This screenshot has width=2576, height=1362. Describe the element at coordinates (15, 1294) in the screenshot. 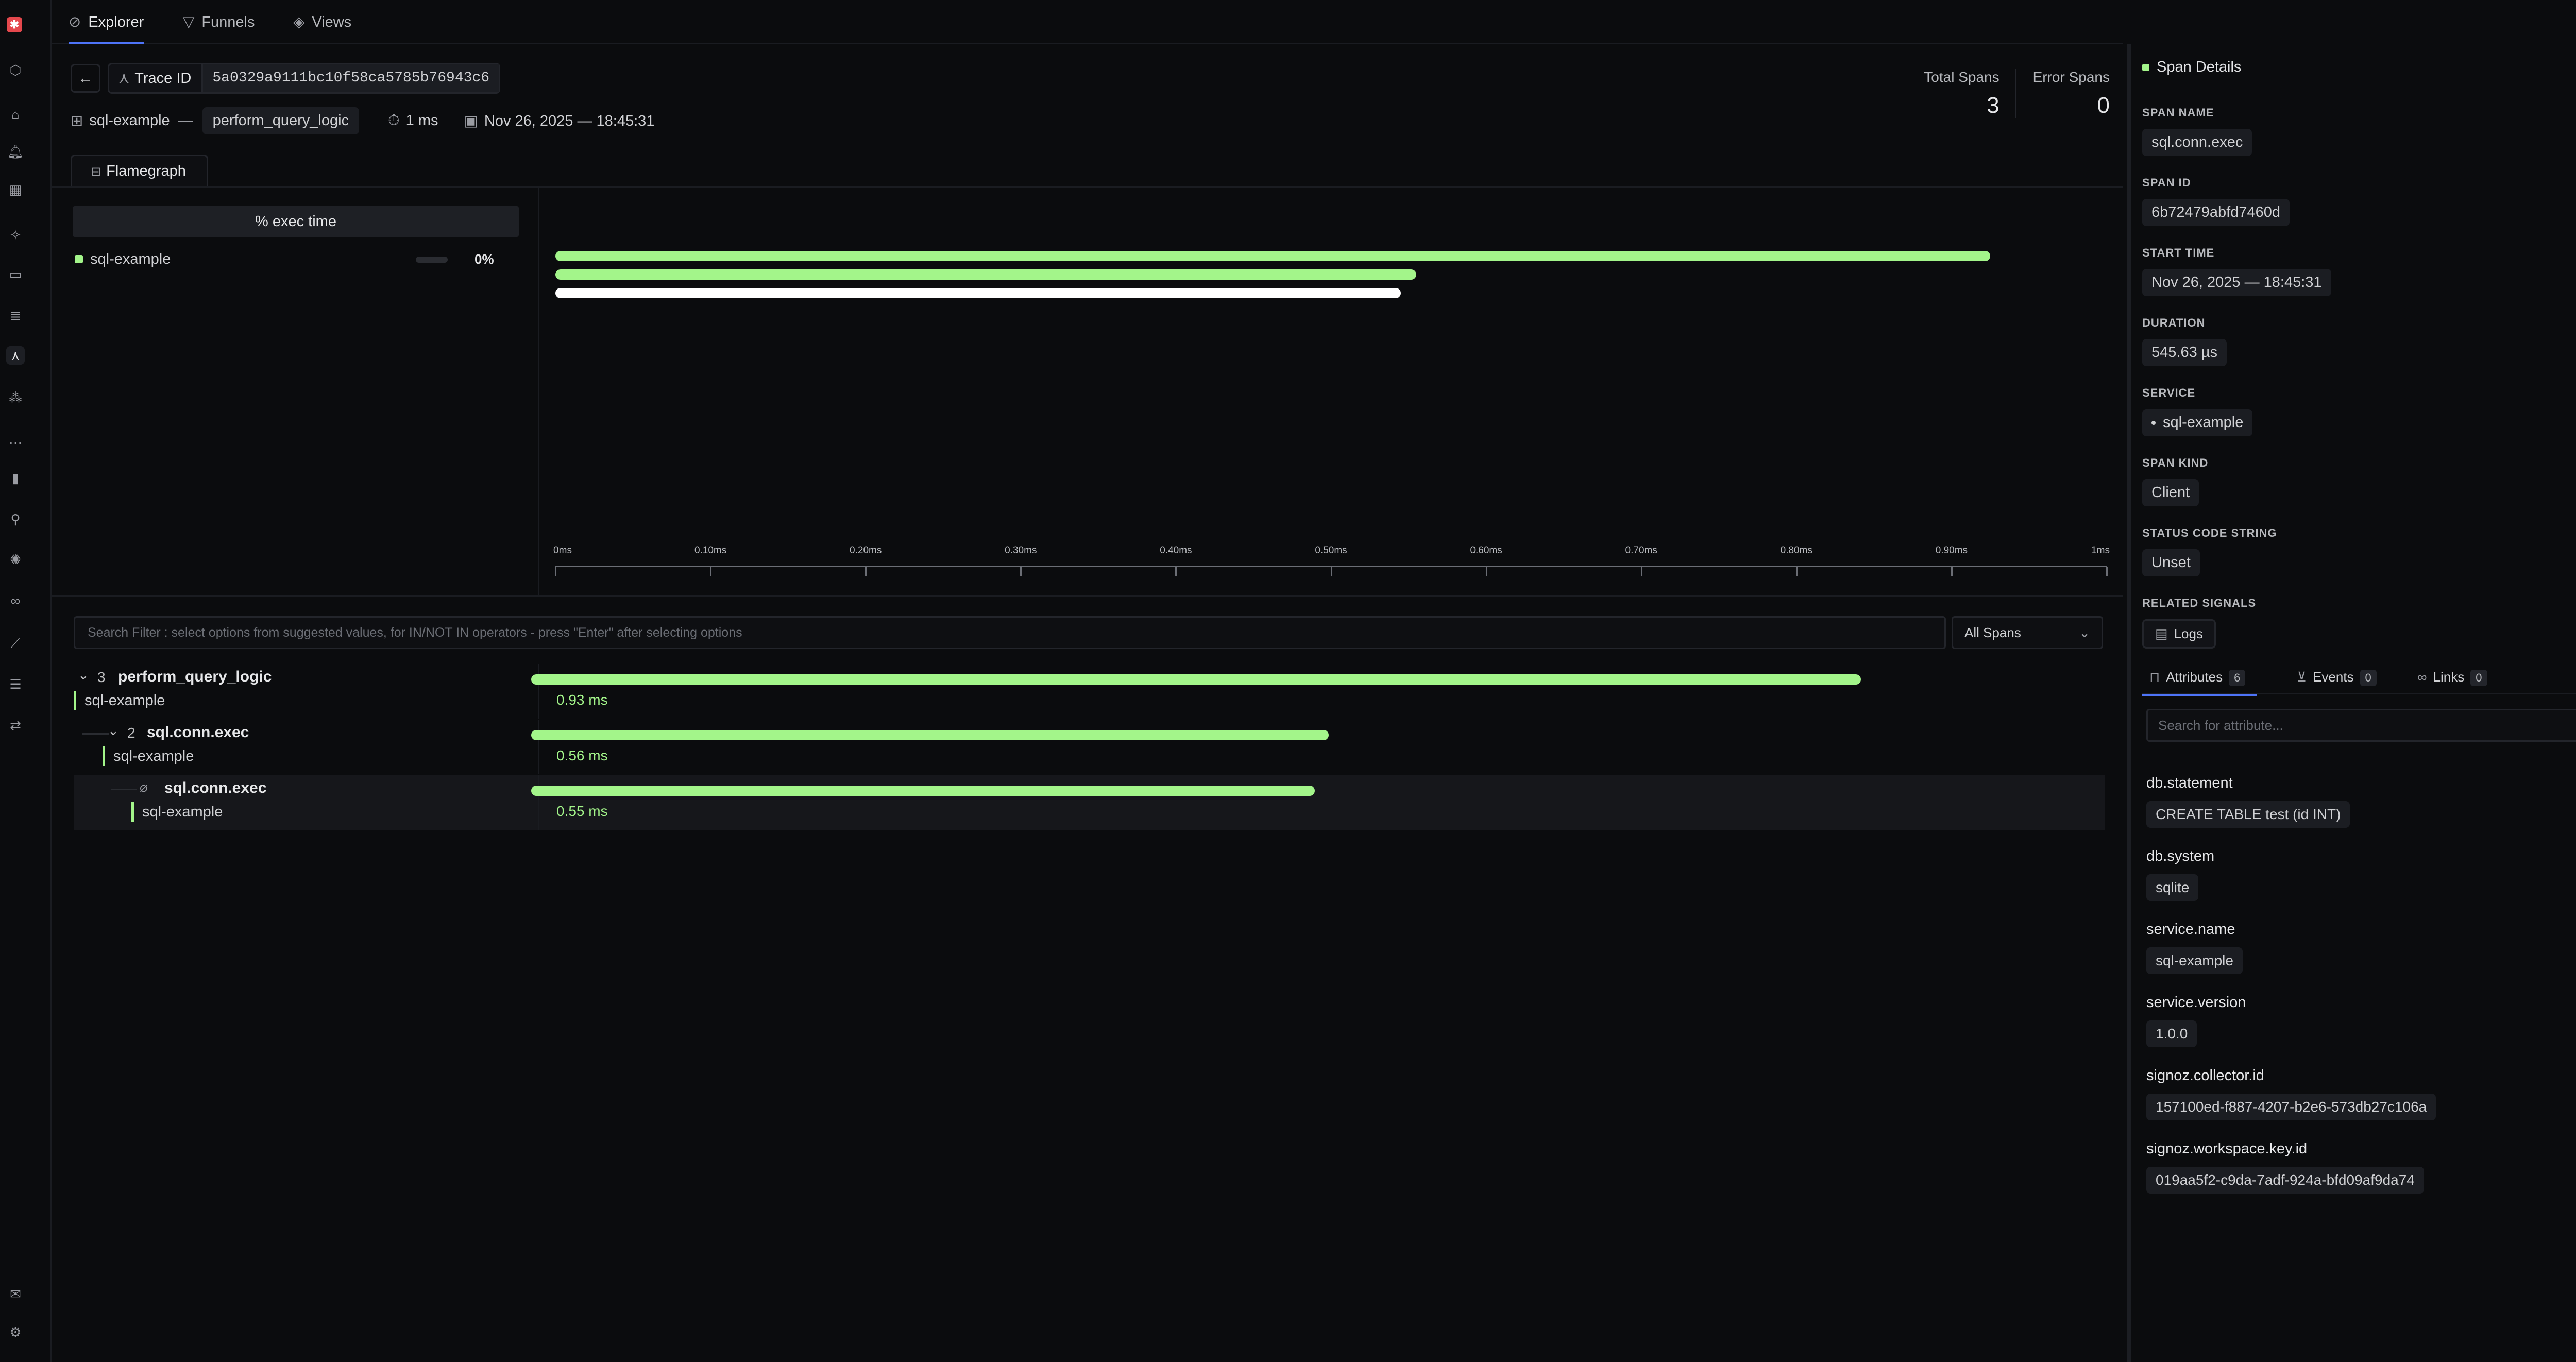

I see `chat-icon: ✉` at that location.